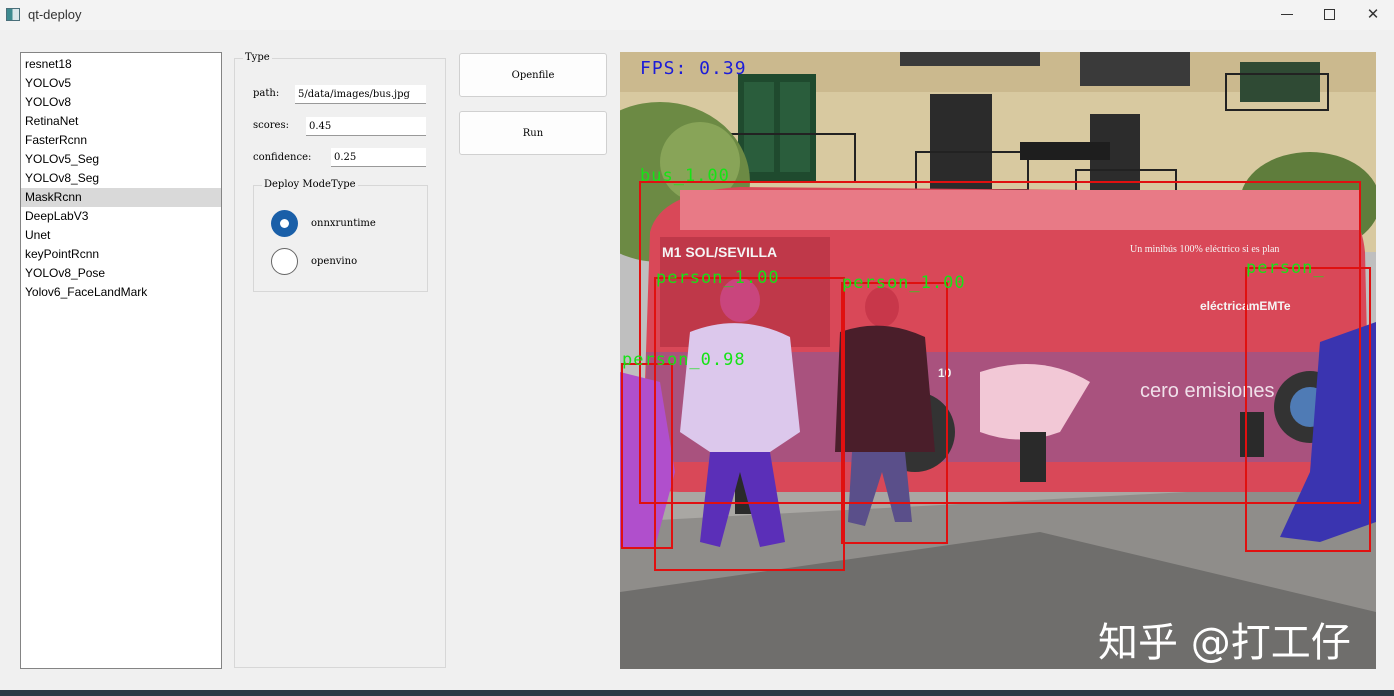 Image resolution: width=1394 pixels, height=696 pixels. Describe the element at coordinates (1285, 268) in the screenshot. I see `detection-label-person-4: person_` at that location.